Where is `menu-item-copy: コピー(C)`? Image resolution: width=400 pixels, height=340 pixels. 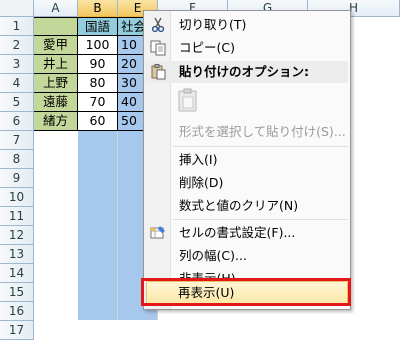
menu-item-copy: コピー(C) is located at coordinates (247, 48).